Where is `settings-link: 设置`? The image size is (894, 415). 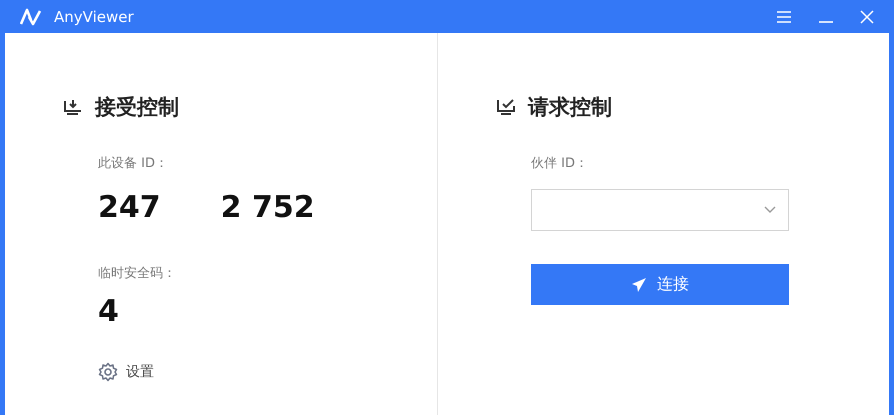 settings-link: 设置 is located at coordinates (140, 372).